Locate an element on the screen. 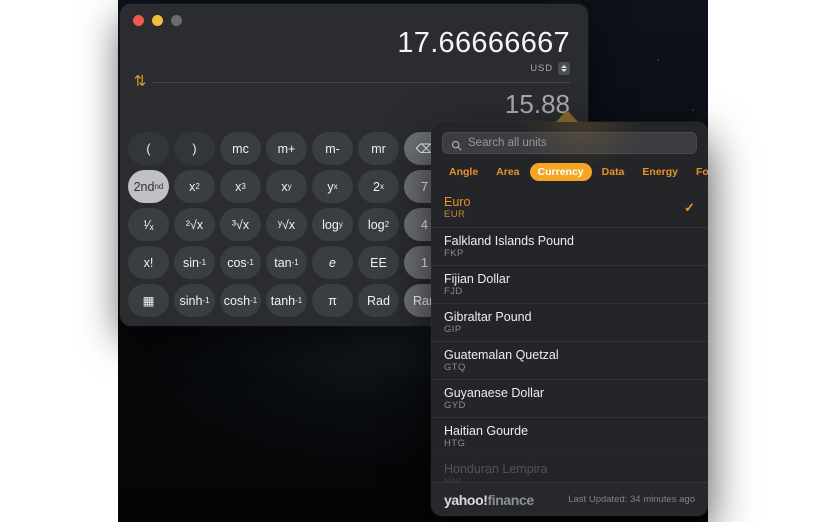  unit-name: Fijian Dollar is located at coordinates (477, 278).